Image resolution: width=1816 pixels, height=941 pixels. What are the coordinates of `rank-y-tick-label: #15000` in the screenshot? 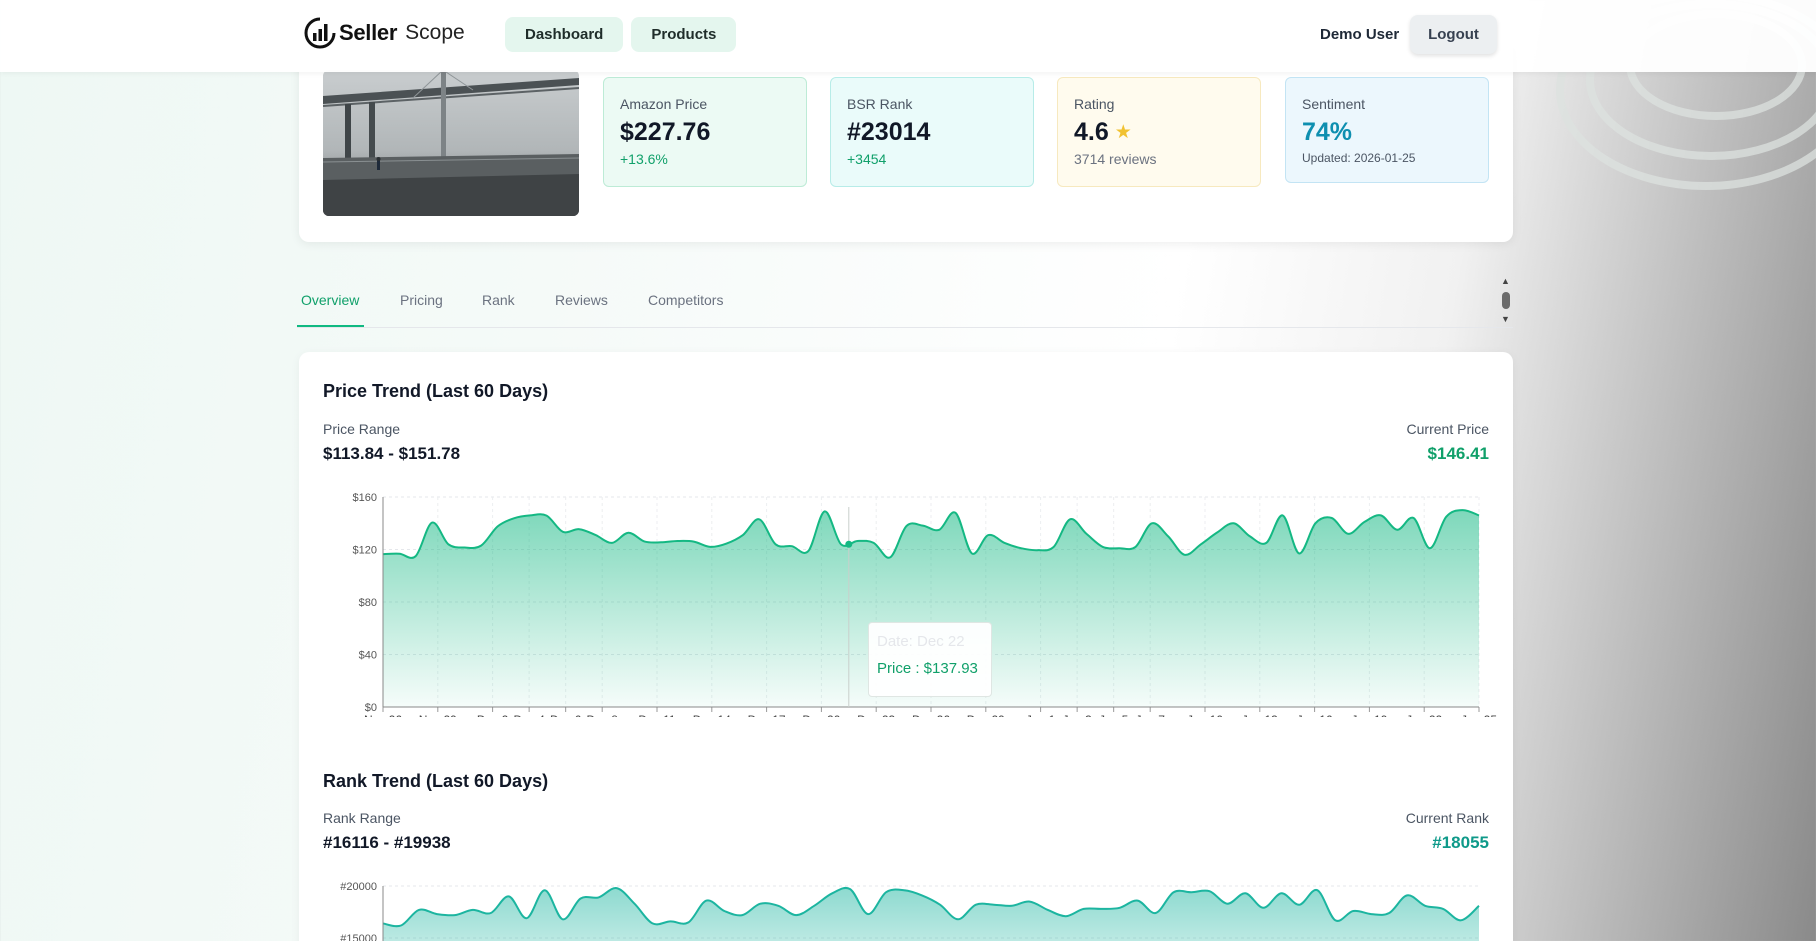 It's located at (358, 937).